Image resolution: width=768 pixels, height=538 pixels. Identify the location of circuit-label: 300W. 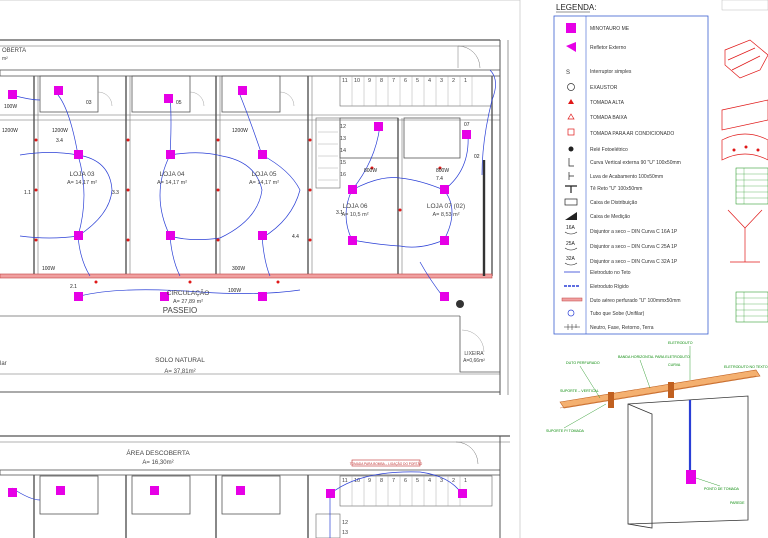
(238, 269).